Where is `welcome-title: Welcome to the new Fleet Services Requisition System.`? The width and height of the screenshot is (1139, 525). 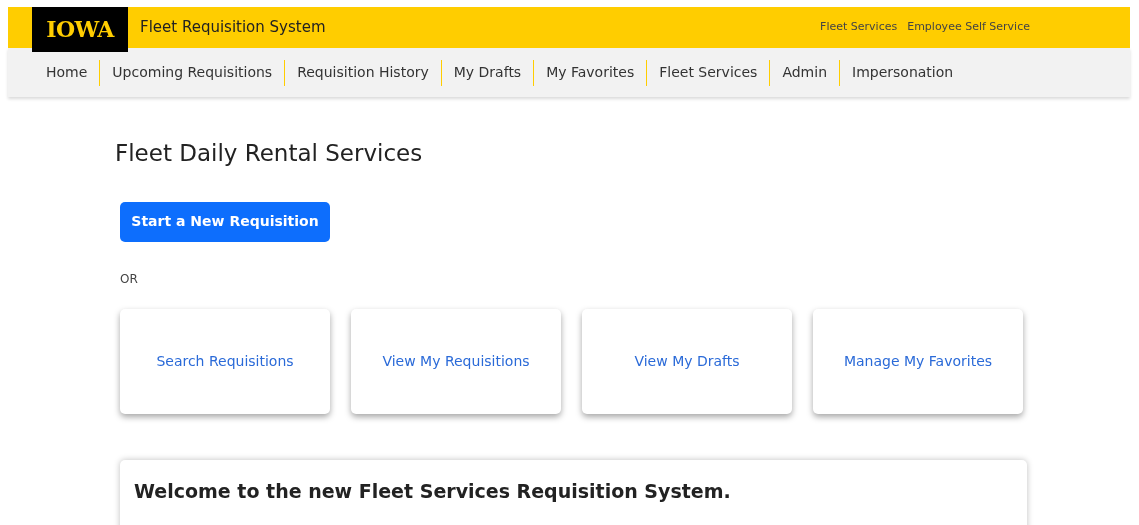 welcome-title: Welcome to the new Fleet Services Requisition System. is located at coordinates (432, 491).